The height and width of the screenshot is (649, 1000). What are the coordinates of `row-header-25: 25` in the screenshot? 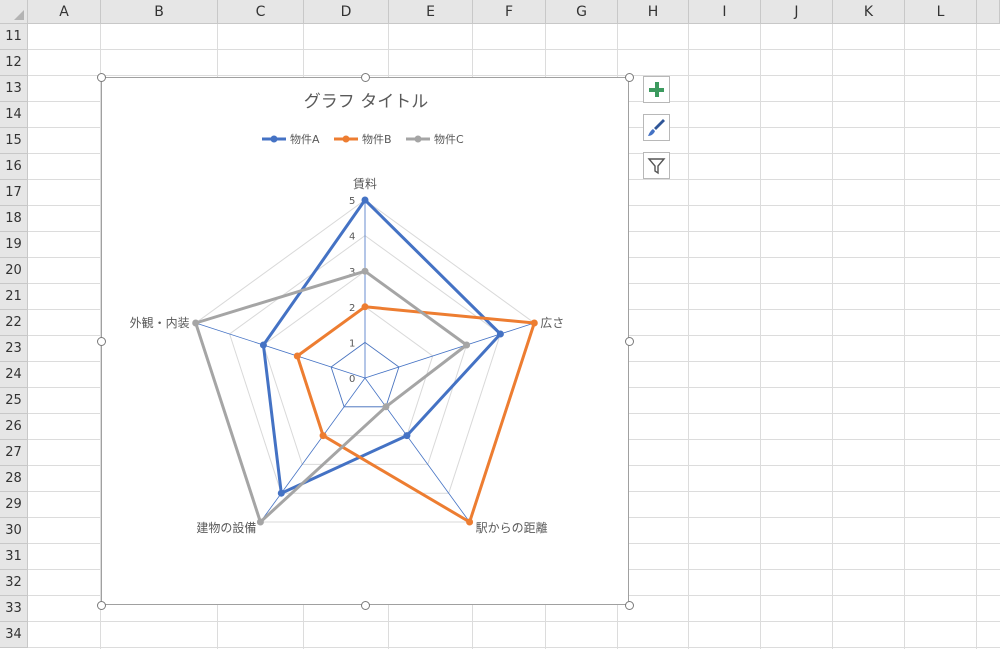 It's located at (14, 401).